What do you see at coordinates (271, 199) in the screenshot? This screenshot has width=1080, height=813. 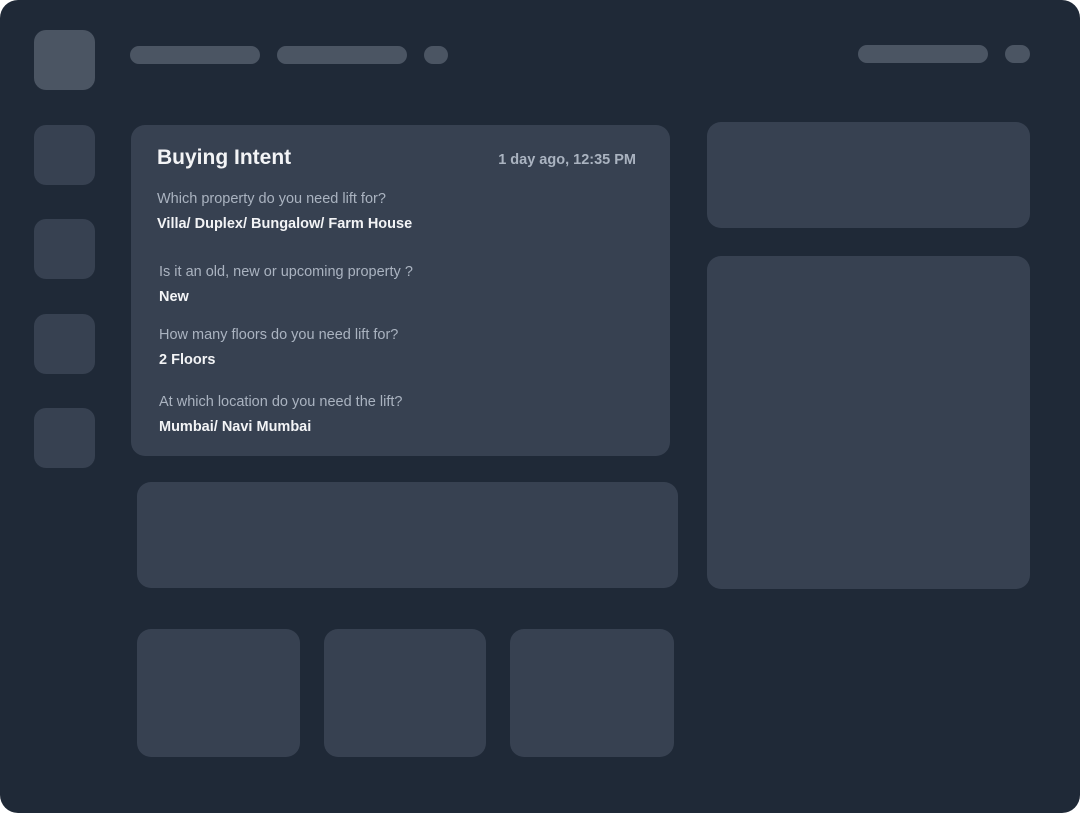 I see `question-text: Which property do you need lift for?` at bounding box center [271, 199].